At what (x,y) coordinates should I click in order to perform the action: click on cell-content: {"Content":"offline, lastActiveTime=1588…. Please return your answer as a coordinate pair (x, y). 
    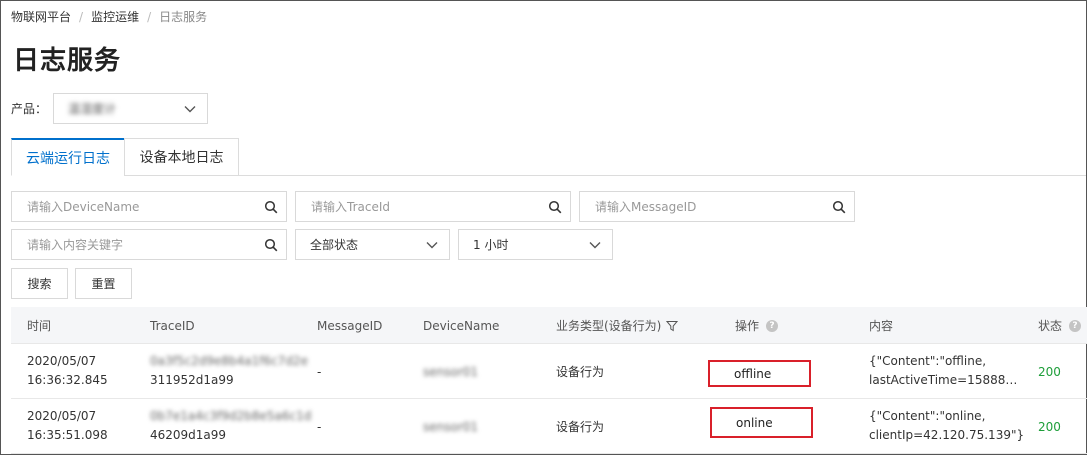
    Looking at the image, I should click on (943, 371).